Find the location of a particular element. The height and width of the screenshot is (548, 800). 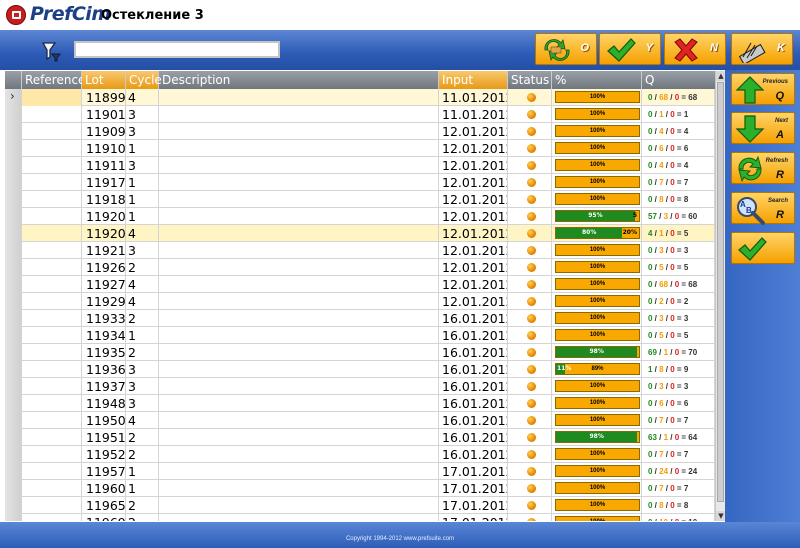

accept-button is located at coordinates (763, 248).